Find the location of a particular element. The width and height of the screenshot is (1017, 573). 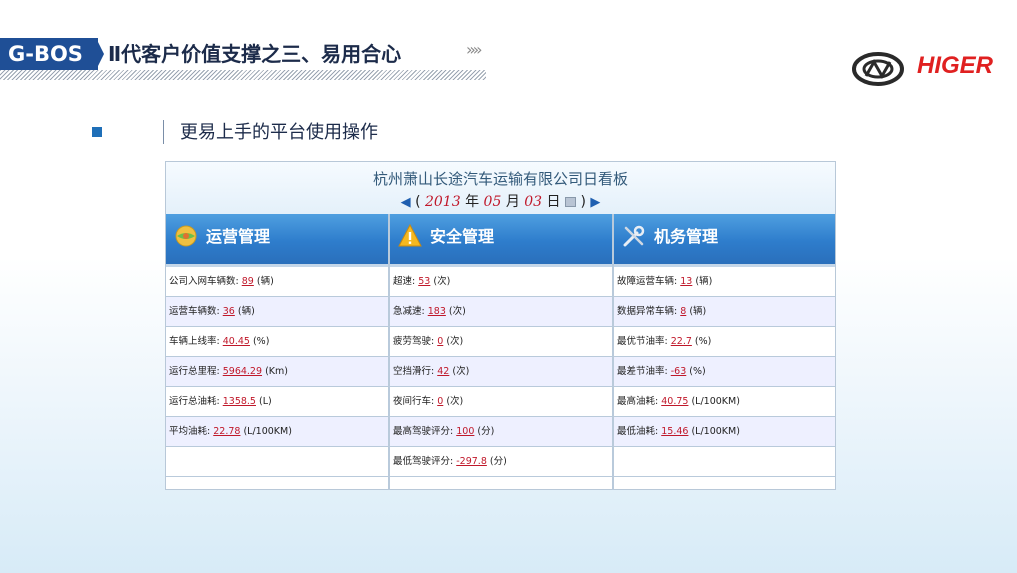

vertical-divider is located at coordinates (163, 132).